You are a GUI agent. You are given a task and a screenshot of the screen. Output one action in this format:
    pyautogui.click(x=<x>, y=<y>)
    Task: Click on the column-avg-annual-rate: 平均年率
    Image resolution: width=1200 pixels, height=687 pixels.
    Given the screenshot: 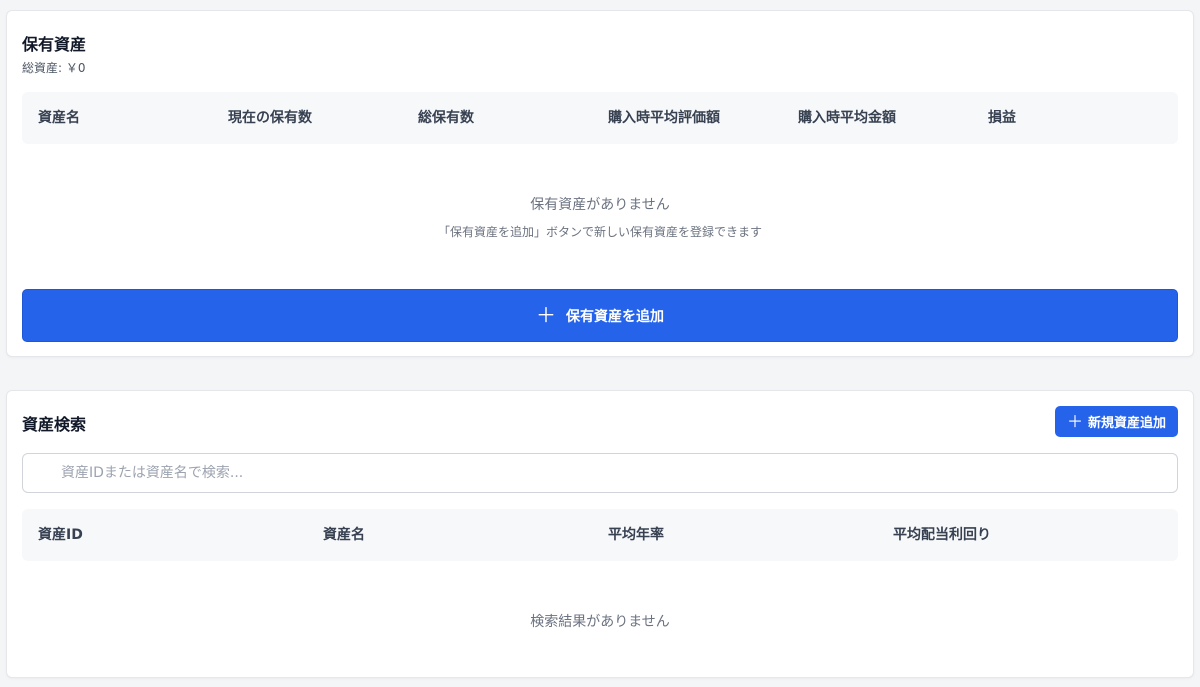 What is the action you would take?
    pyautogui.click(x=636, y=535)
    